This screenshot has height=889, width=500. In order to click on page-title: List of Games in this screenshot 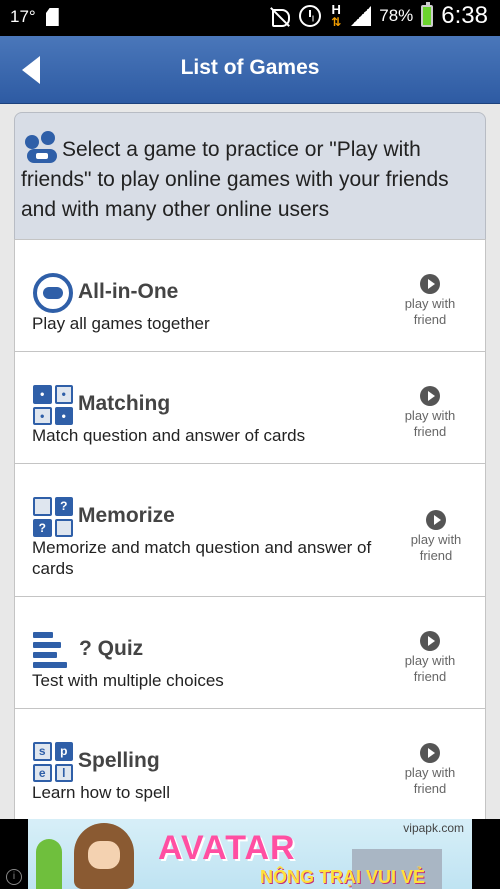, I will do `click(250, 67)`.